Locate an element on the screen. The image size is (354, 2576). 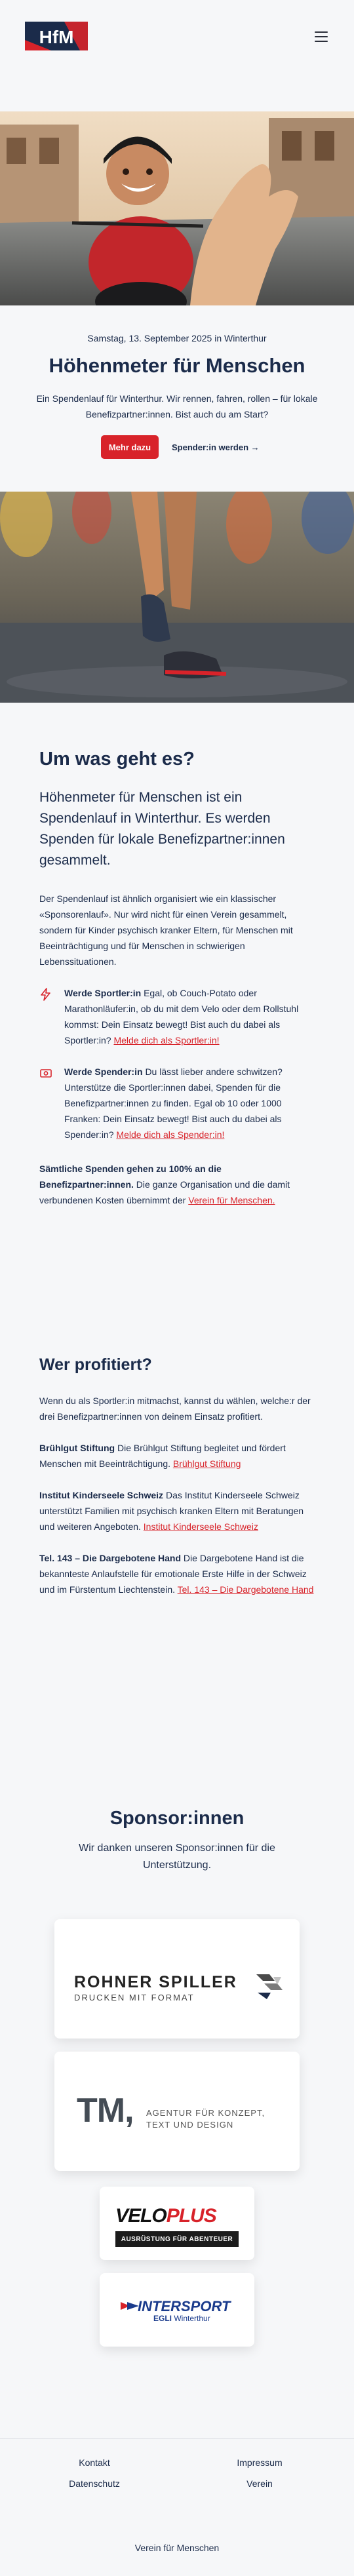
athlete-signup-link: Melde dich als Sportler:in! is located at coordinates (166, 1040).